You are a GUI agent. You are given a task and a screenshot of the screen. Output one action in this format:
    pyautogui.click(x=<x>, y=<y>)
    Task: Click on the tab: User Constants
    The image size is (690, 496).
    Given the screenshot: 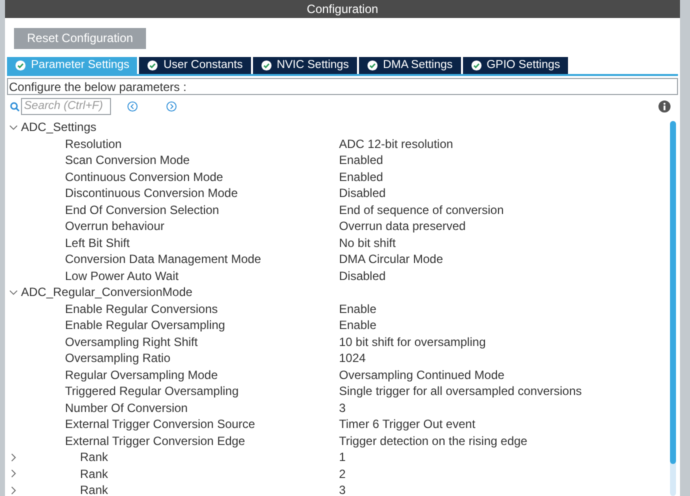 What is the action you would take?
    pyautogui.click(x=195, y=65)
    